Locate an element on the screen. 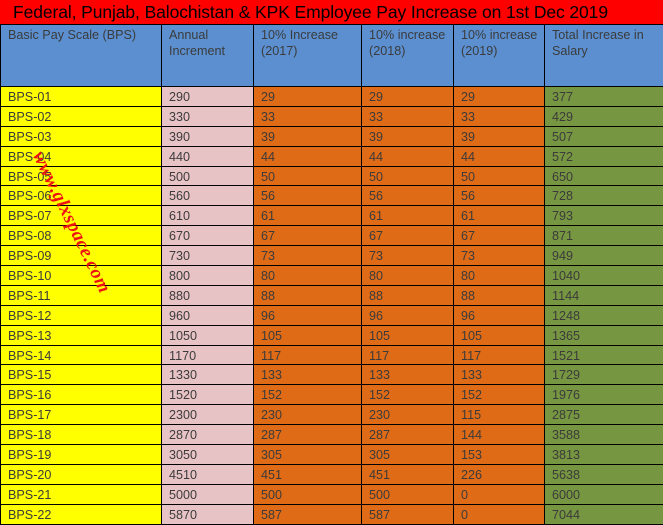  cell-annual-increment: 390 is located at coordinates (208, 136).